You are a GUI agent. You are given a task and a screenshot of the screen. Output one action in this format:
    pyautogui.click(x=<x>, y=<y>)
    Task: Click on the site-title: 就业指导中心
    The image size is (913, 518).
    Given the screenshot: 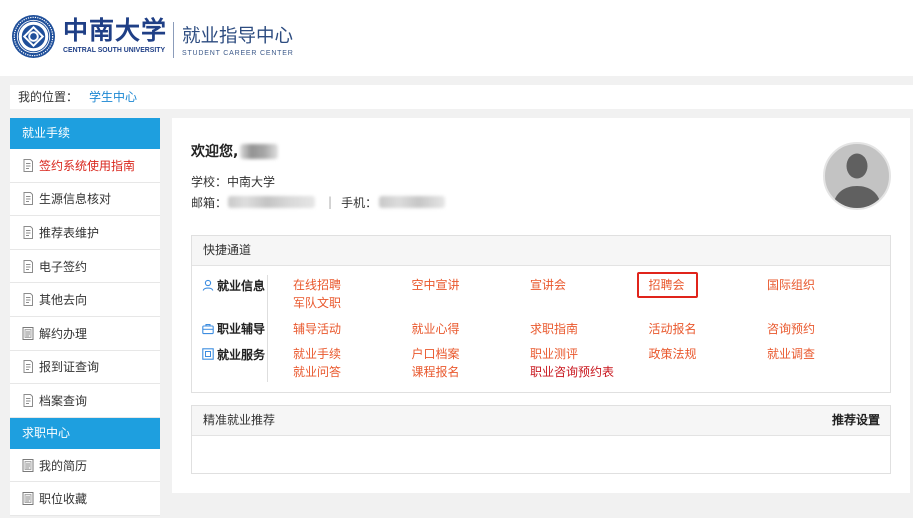 What is the action you would take?
    pyautogui.click(x=238, y=36)
    